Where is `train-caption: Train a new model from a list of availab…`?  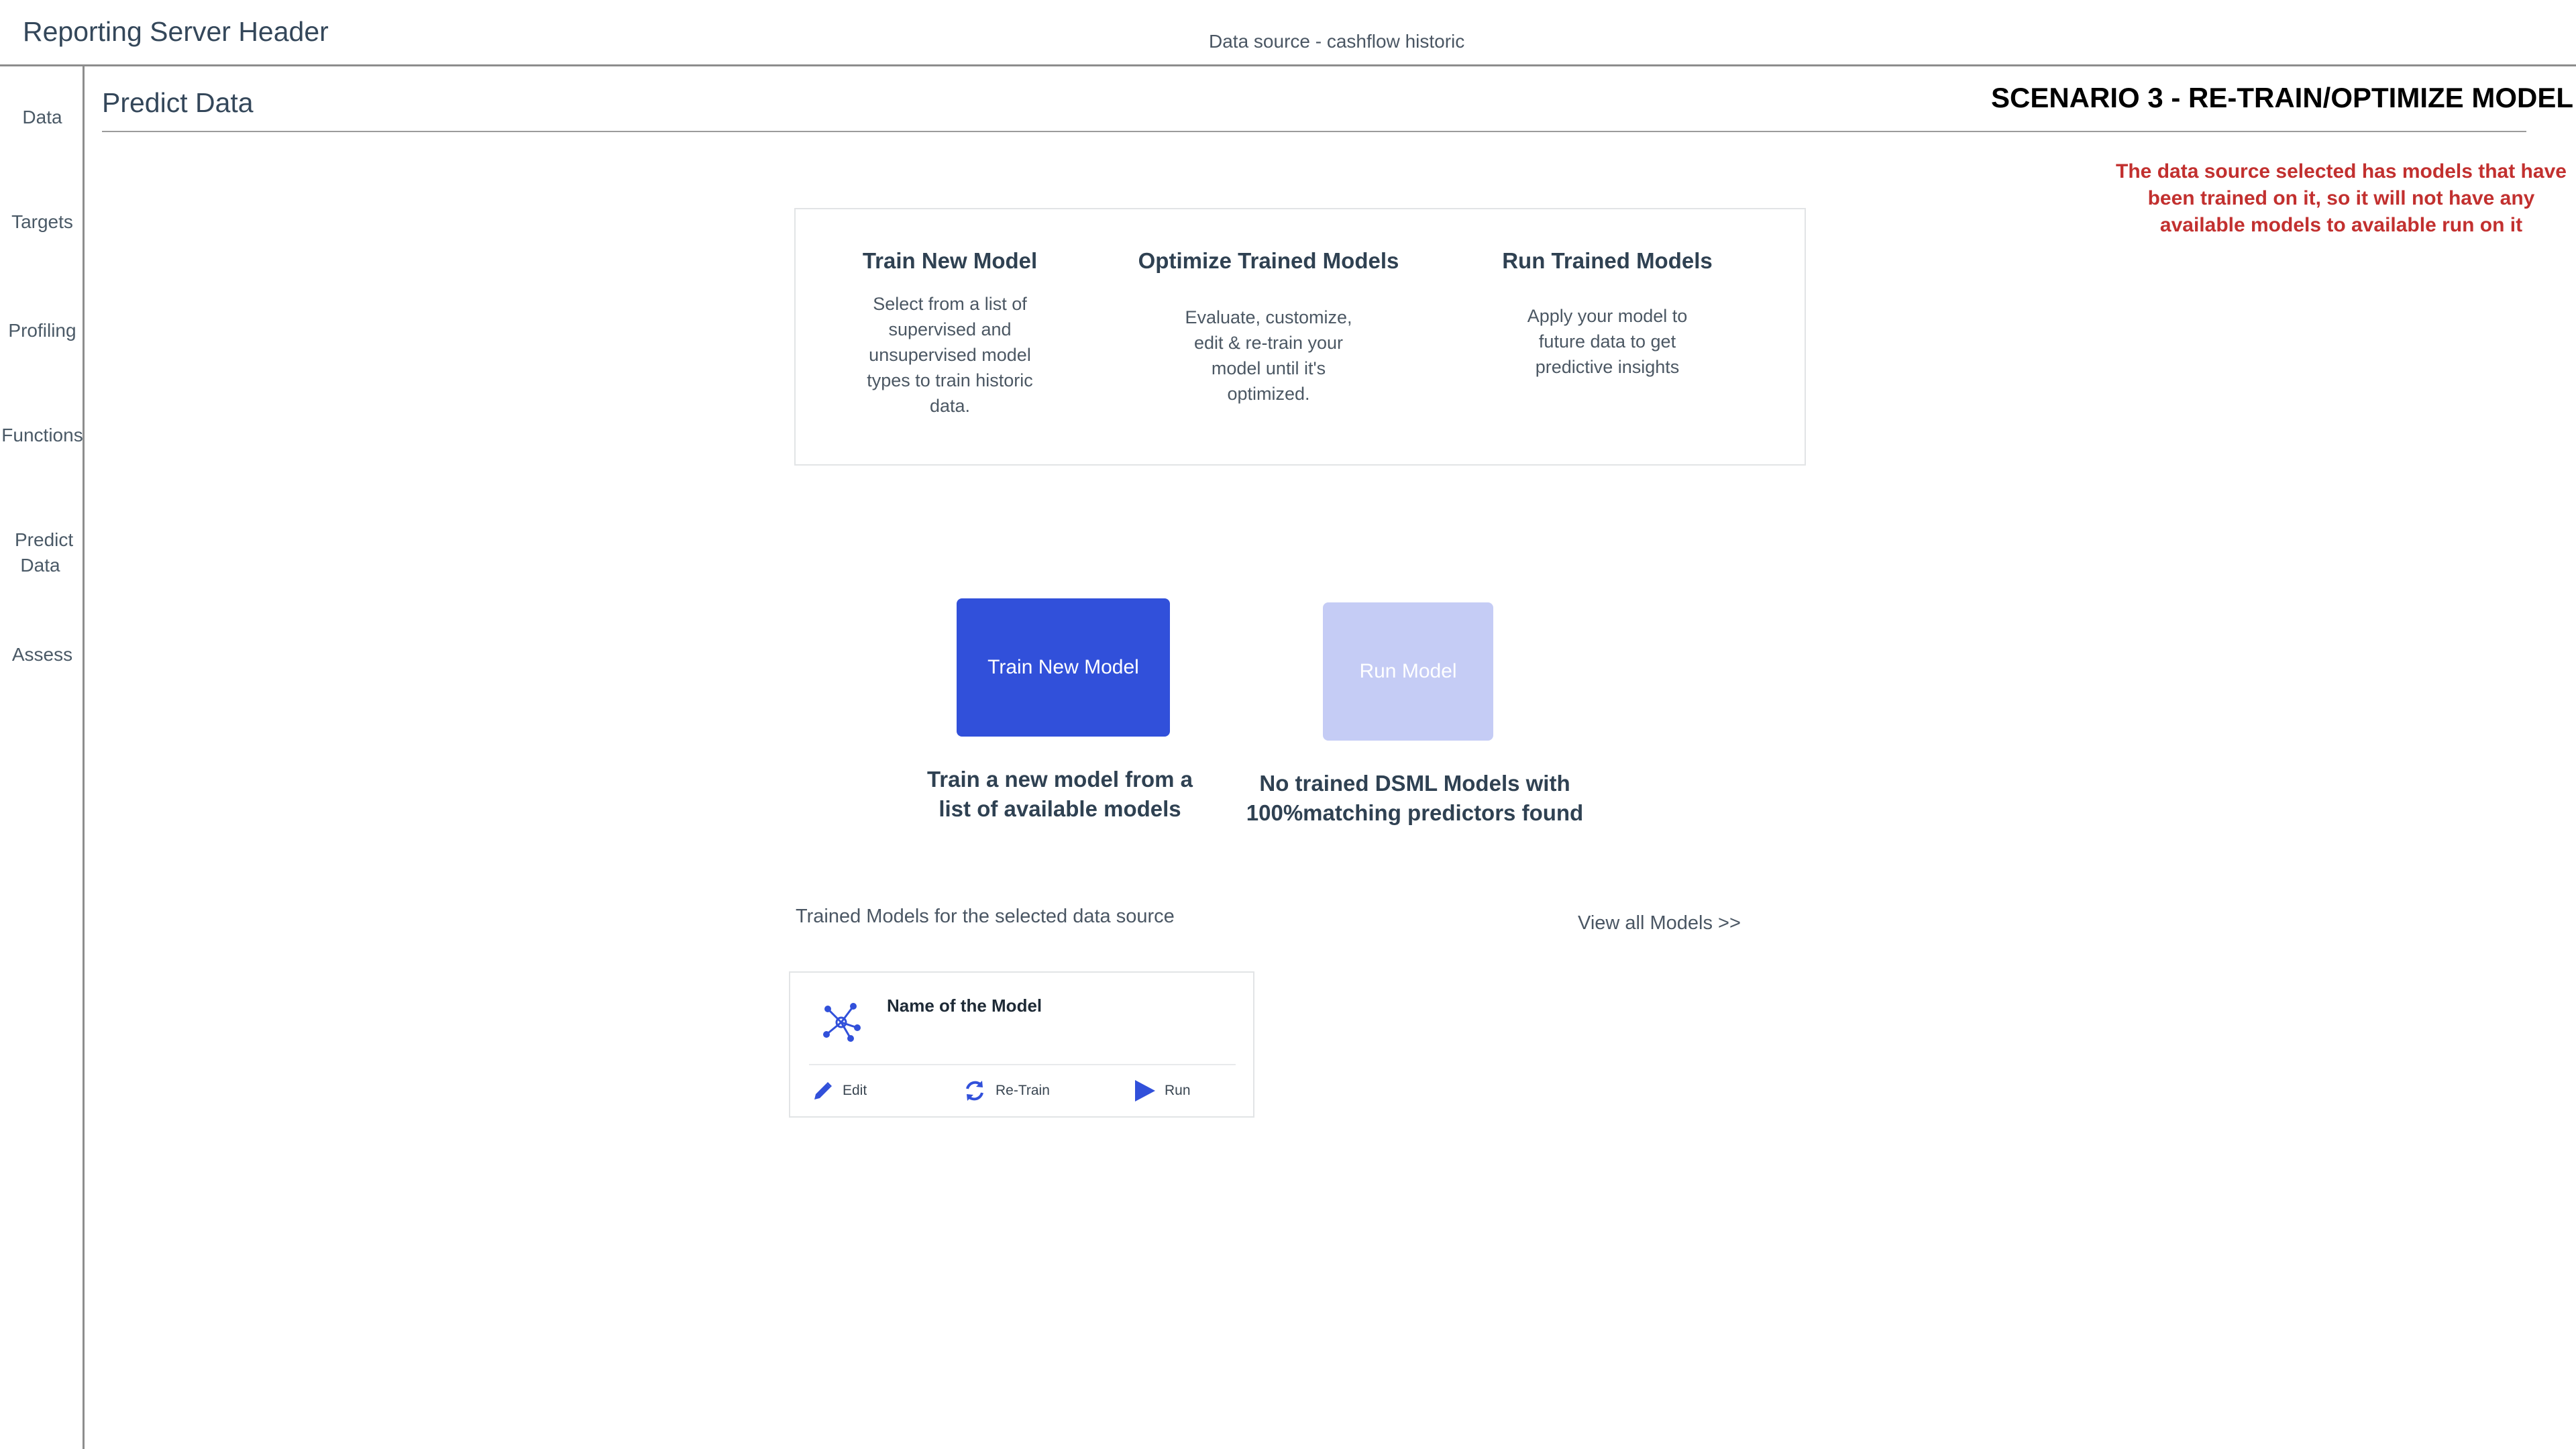 train-caption: Train a new model from a list of availab… is located at coordinates (1059, 794).